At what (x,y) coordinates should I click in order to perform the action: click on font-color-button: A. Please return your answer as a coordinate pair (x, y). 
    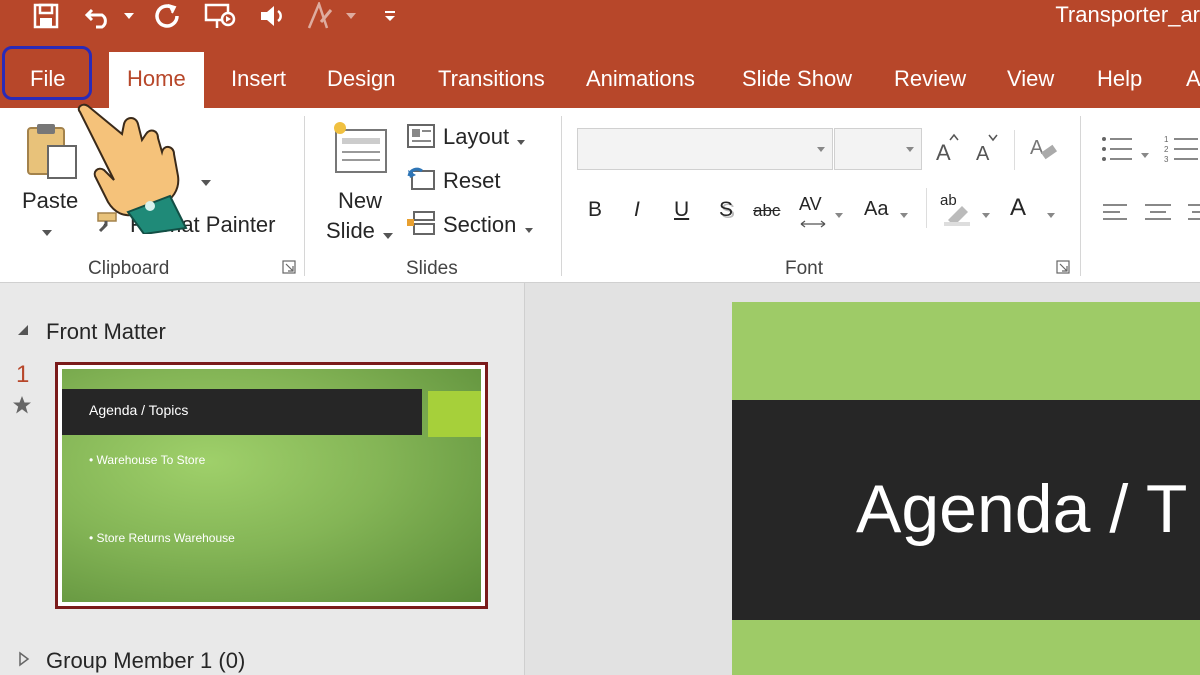
    Looking at the image, I should click on (1018, 208).